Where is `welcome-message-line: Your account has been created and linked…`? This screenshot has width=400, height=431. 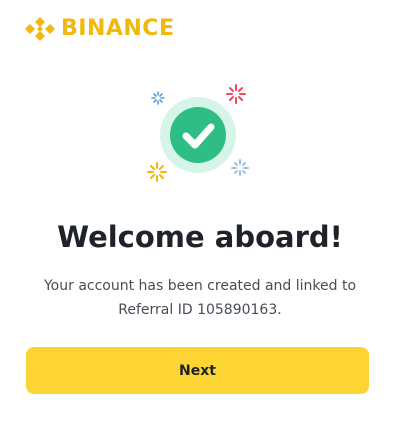
welcome-message-line: Your account has been created and linked… is located at coordinates (200, 286).